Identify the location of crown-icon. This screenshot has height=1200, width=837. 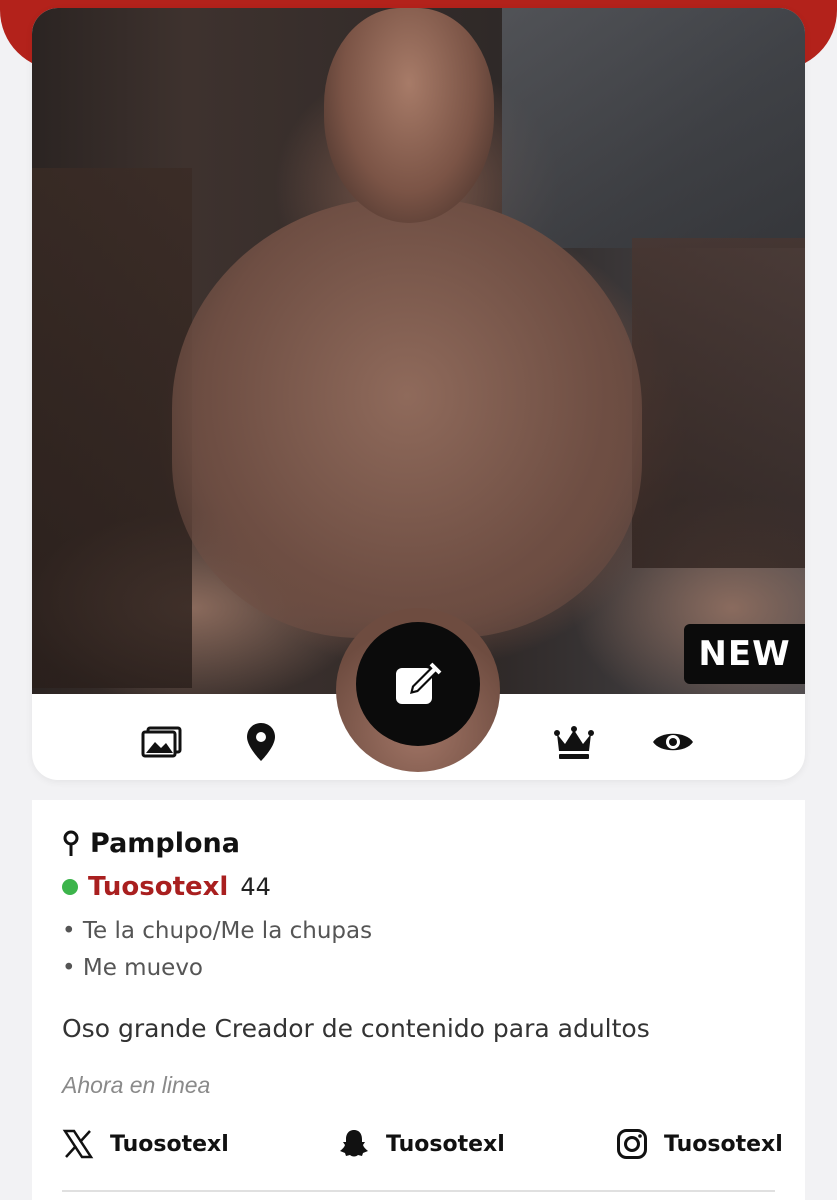
(574, 742).